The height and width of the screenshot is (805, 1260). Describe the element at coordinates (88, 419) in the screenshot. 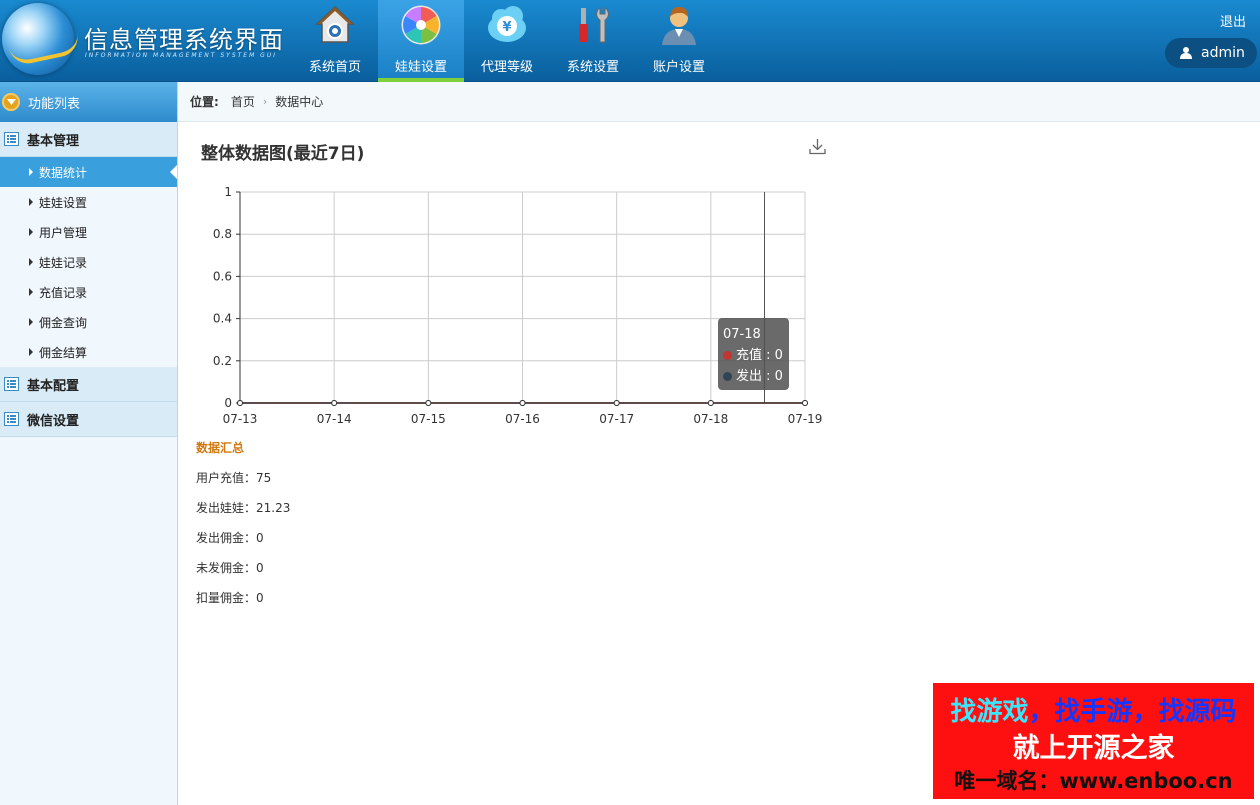

I see `sidebar-group-wechat-settings: 微信设置` at that location.